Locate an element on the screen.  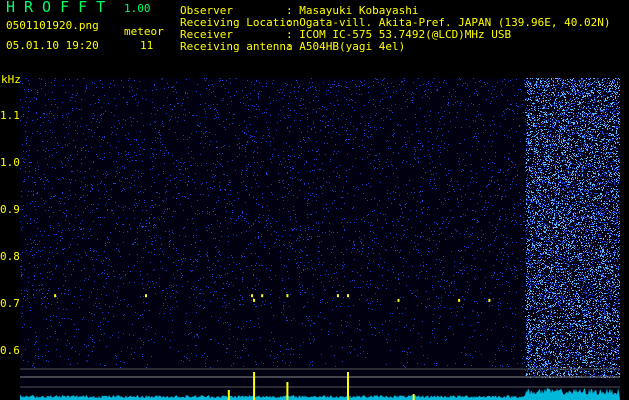
y-tick-label: 0.6 is located at coordinates (10, 350).